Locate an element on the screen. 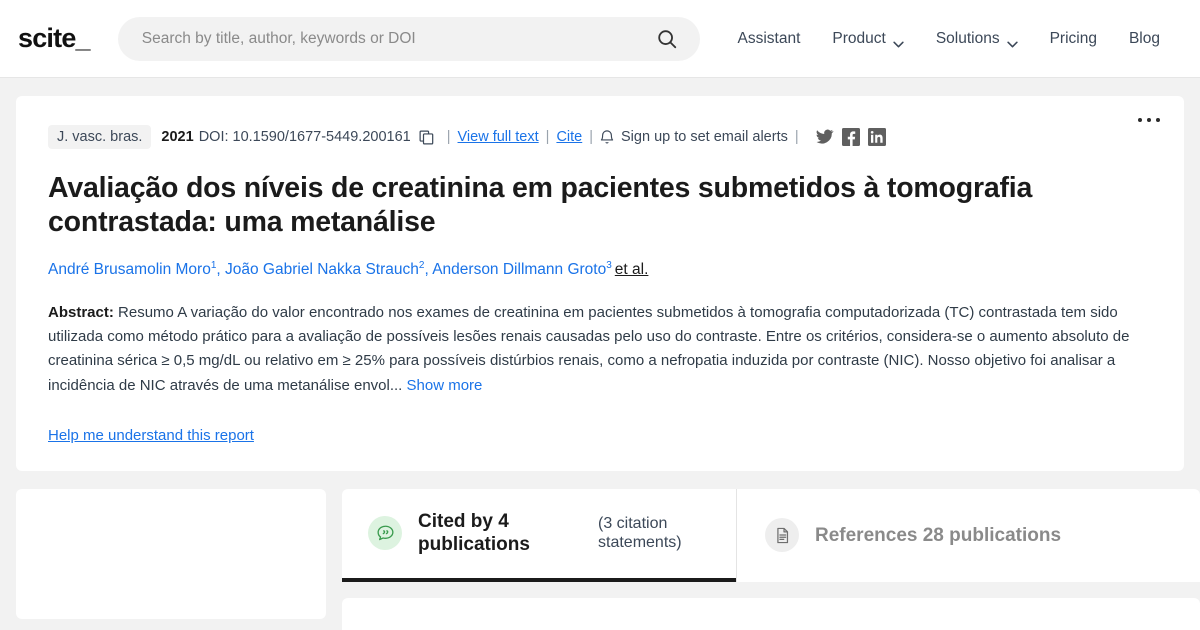 The width and height of the screenshot is (1200, 630). author-name: Anderson Dillmann Groto is located at coordinates (519, 269).